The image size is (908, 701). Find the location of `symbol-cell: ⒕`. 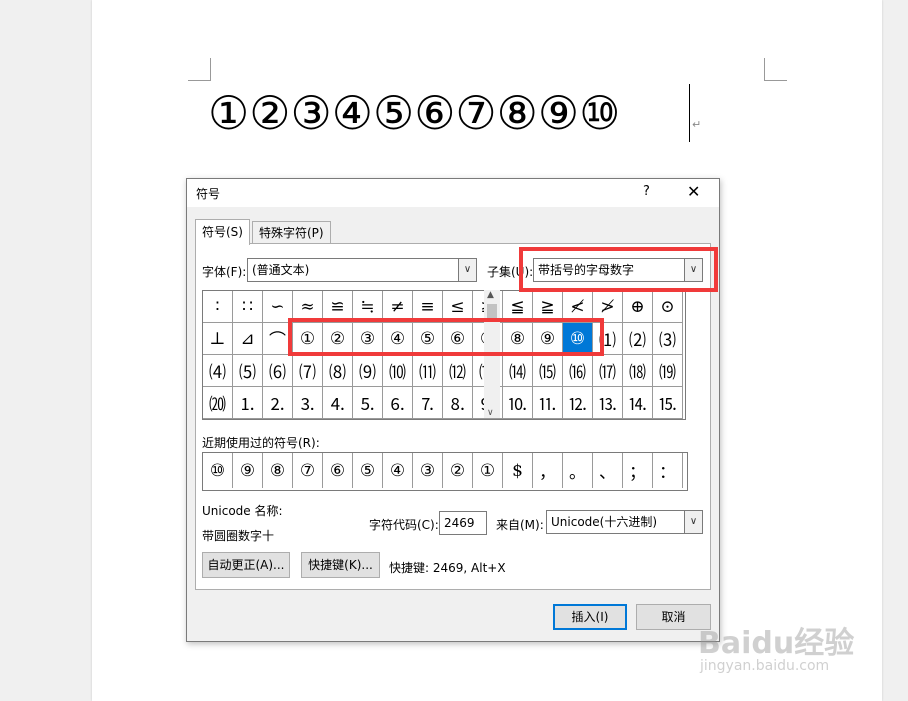

symbol-cell: ⒕ is located at coordinates (638, 403).